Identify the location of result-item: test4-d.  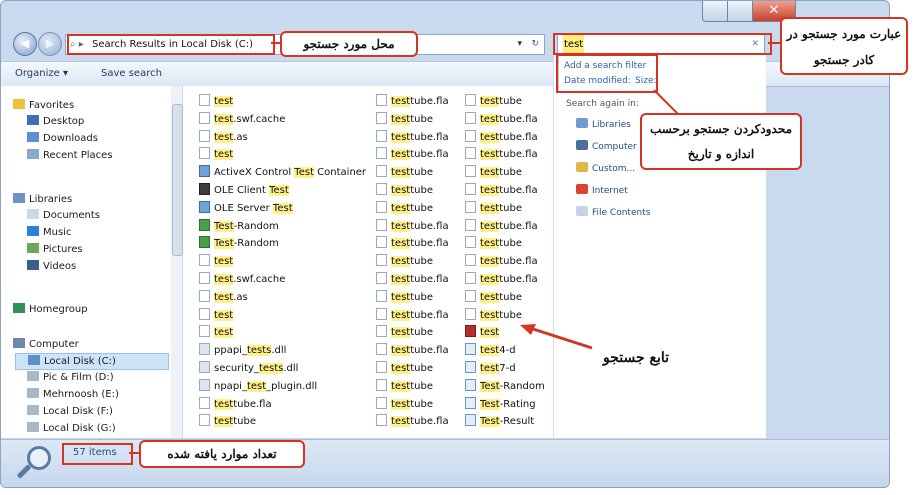
(490, 350).